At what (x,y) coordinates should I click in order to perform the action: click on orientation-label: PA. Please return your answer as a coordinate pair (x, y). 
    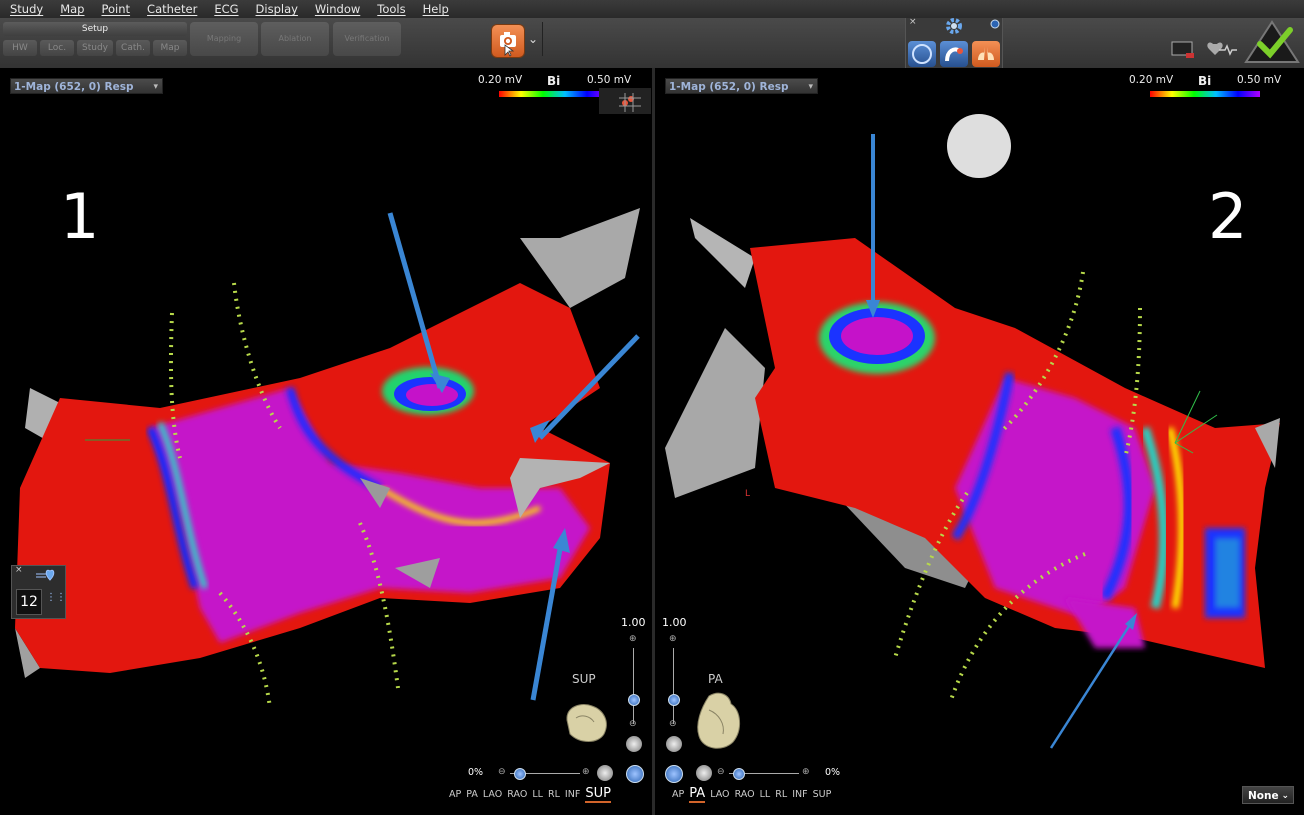
    Looking at the image, I should click on (715, 679).